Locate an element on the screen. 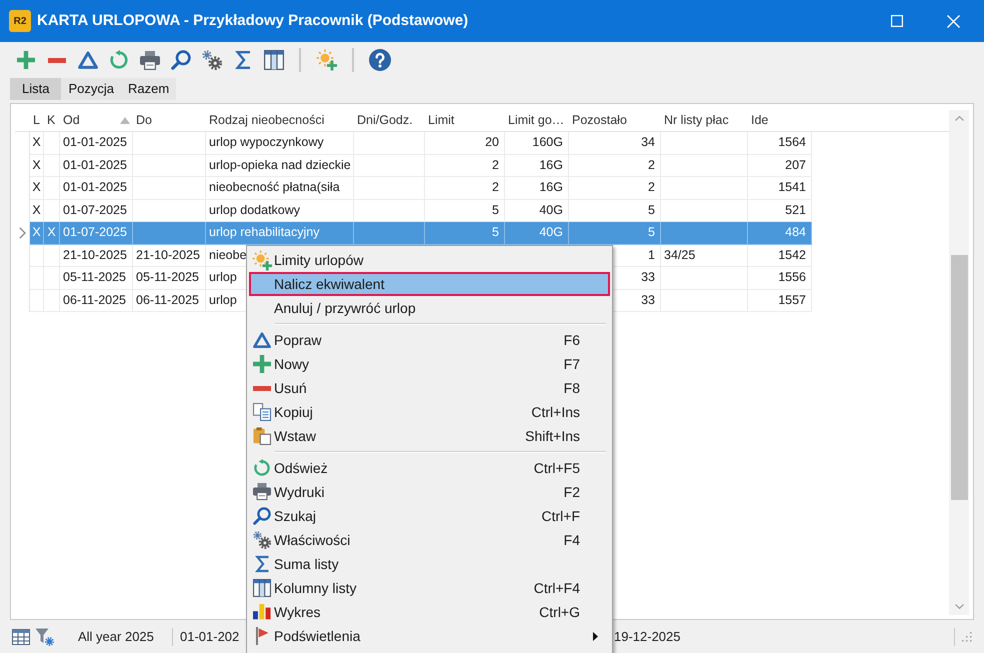 This screenshot has width=984, height=653. menu-item: Właściwości F4 is located at coordinates (429, 540).